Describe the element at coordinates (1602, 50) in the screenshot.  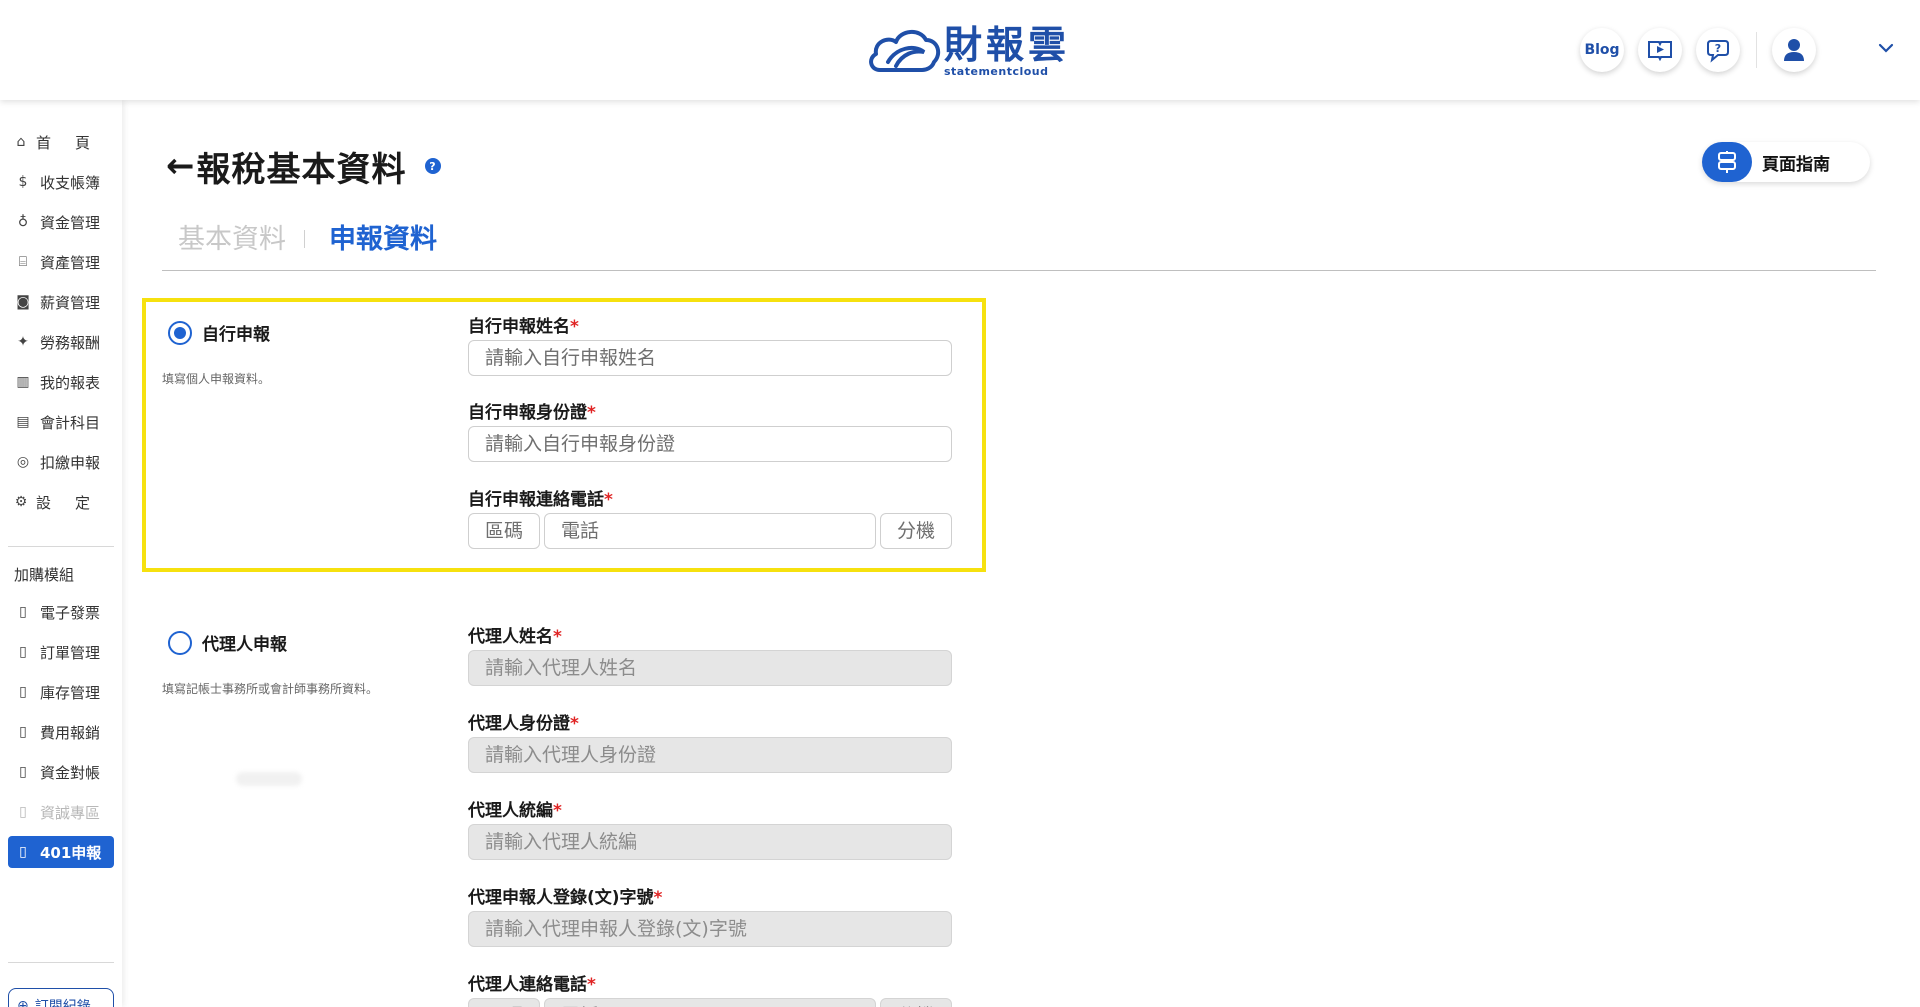
I see `blog-button: Blog` at that location.